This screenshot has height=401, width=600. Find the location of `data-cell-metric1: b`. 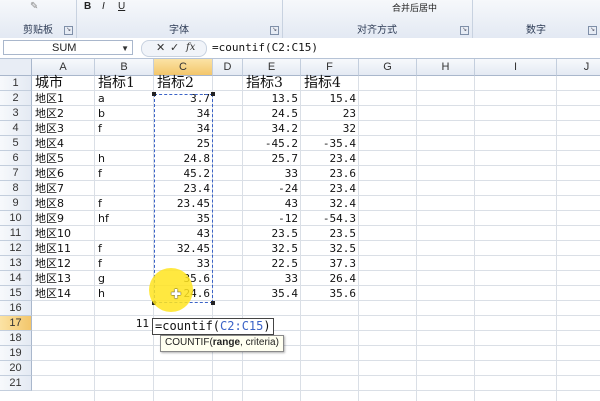

data-cell-metric1: b is located at coordinates (126, 113).